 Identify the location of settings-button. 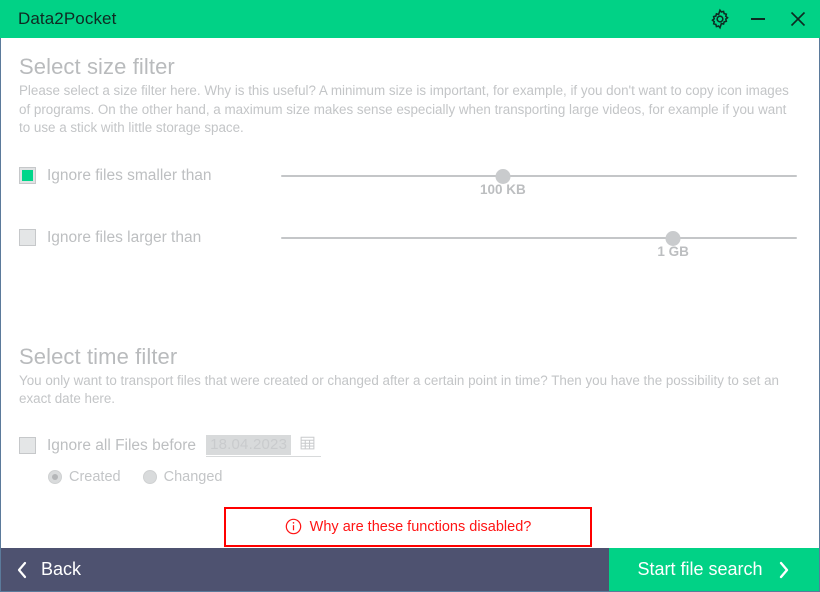
(720, 19).